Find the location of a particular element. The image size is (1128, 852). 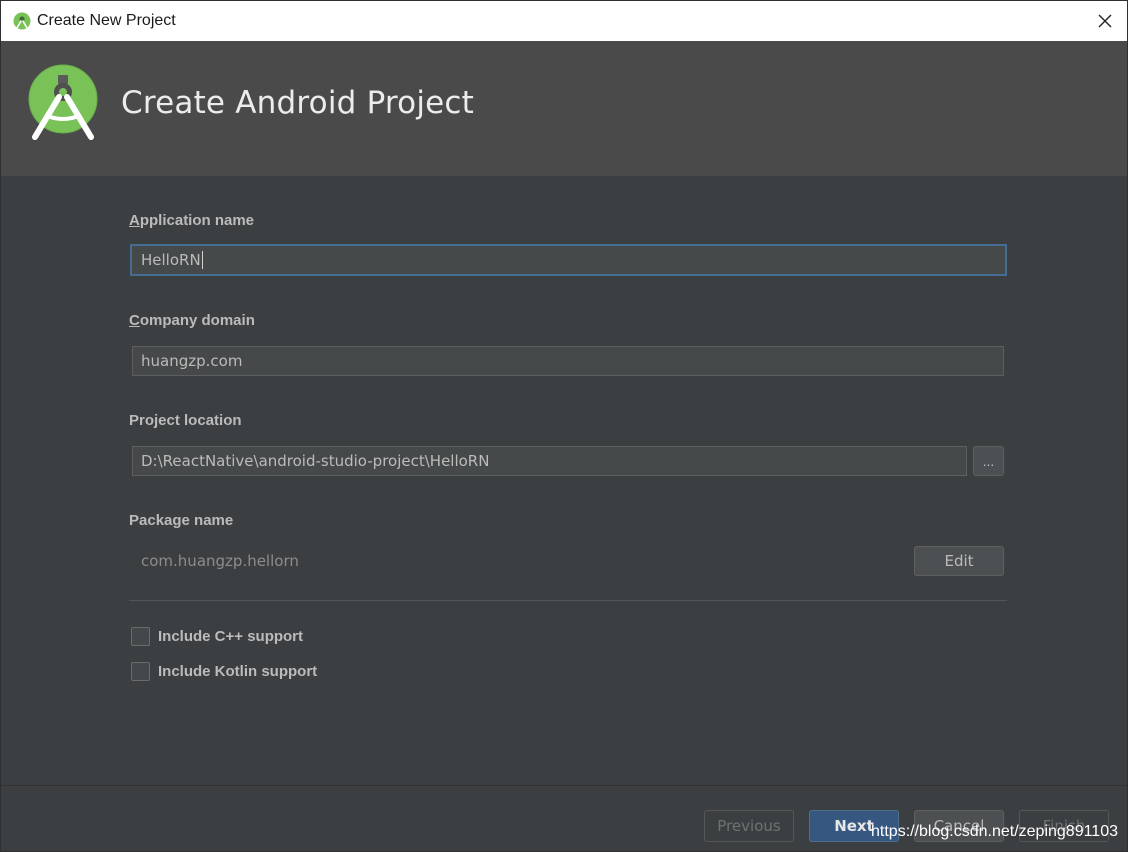

include-kotlin-option: Include Kotlin support is located at coordinates (224, 671).